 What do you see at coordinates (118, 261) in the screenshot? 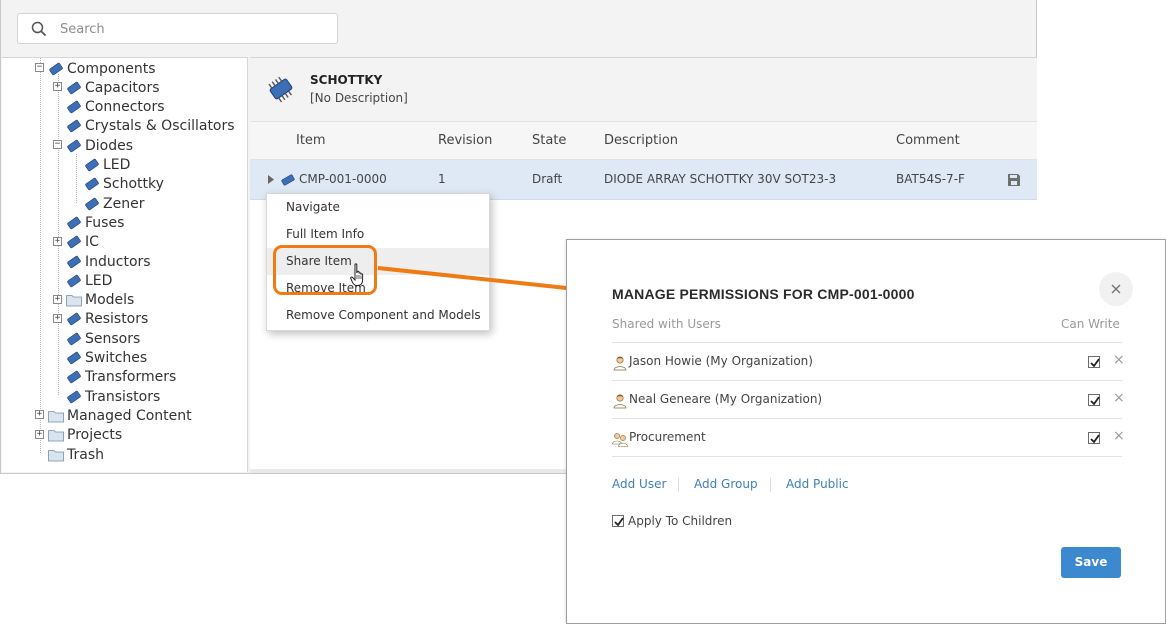
I see `tree-node-label: Inductors` at bounding box center [118, 261].